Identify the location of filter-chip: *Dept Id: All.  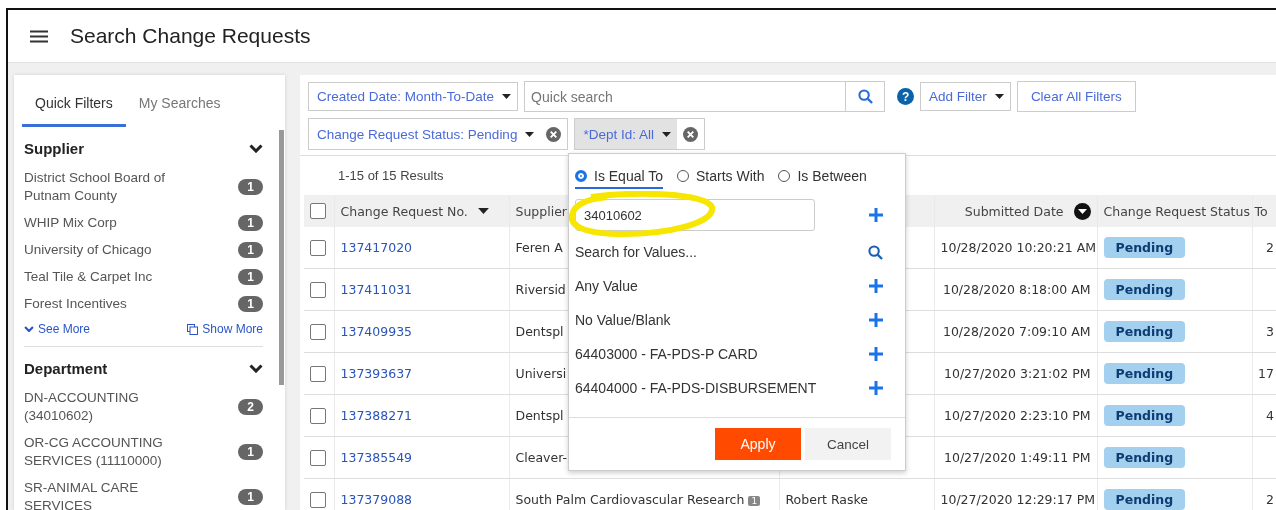
(626, 134).